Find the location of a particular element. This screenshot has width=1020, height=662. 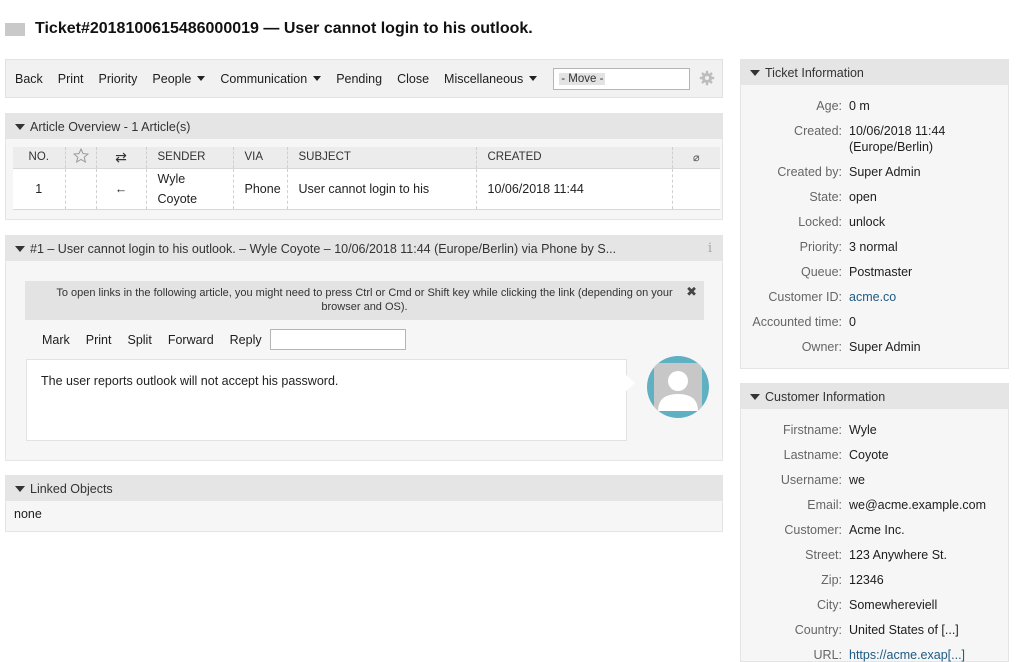

customer-value: Wyle is located at coordinates (863, 430).